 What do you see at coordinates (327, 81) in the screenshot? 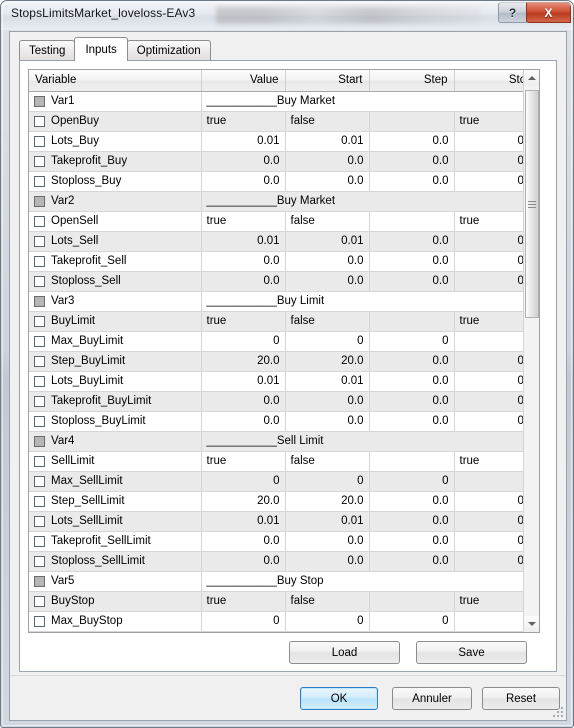
I see `column-header-start: Start` at bounding box center [327, 81].